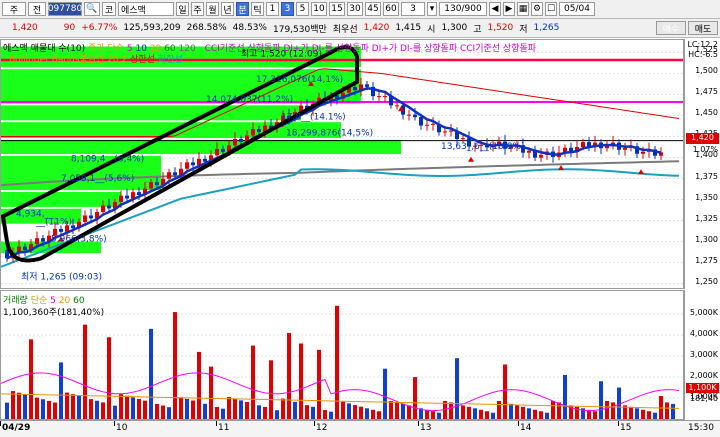  Describe the element at coordinates (319, 9) in the screenshot. I see `period-button-9: 10` at that location.